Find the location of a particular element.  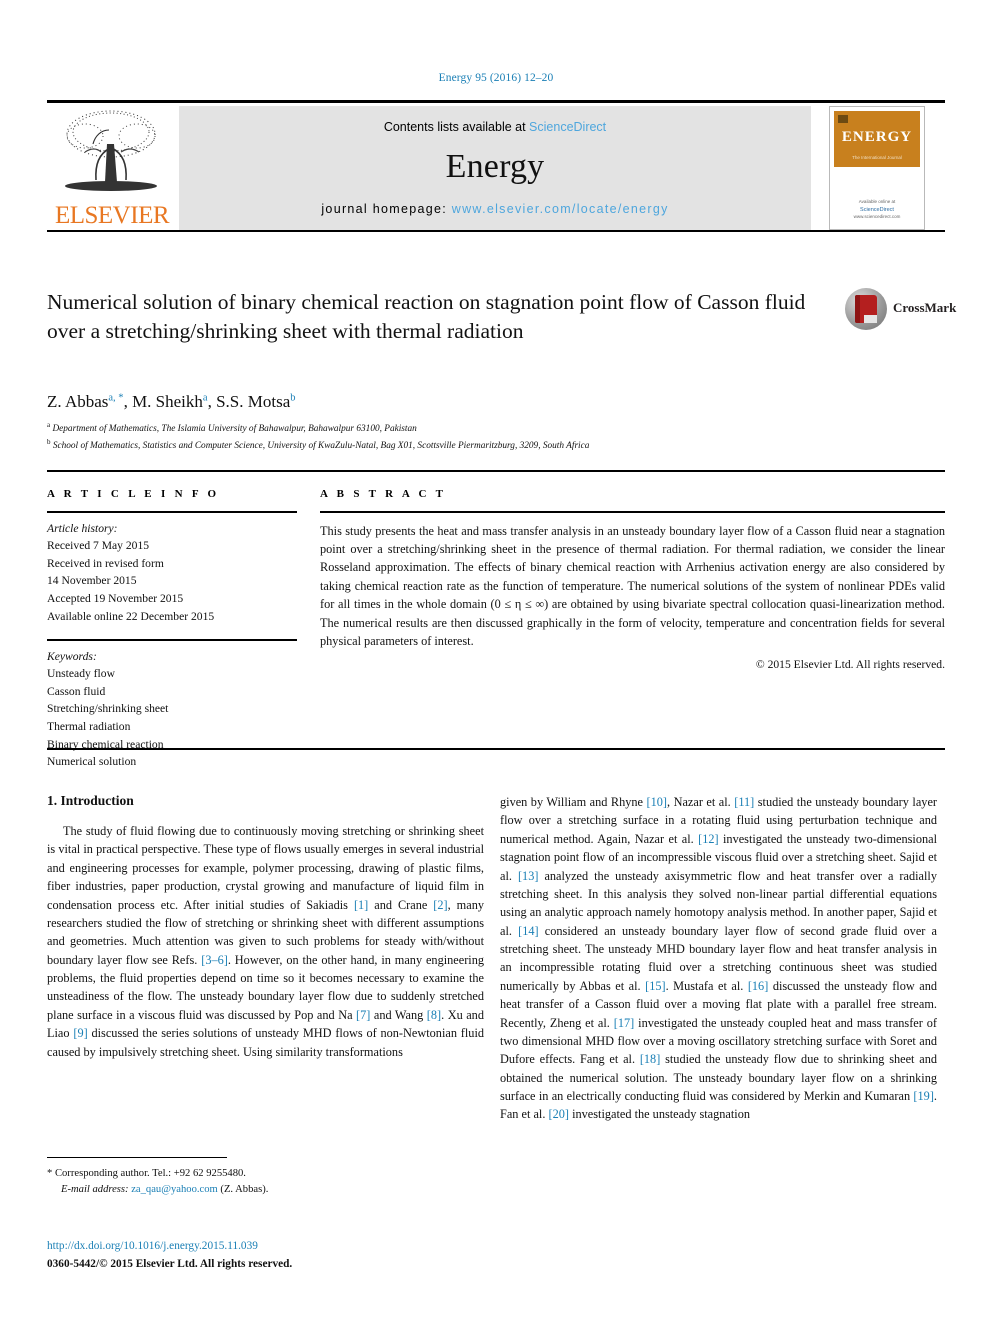

author-mark: a, * is located at coordinates (116, 398).